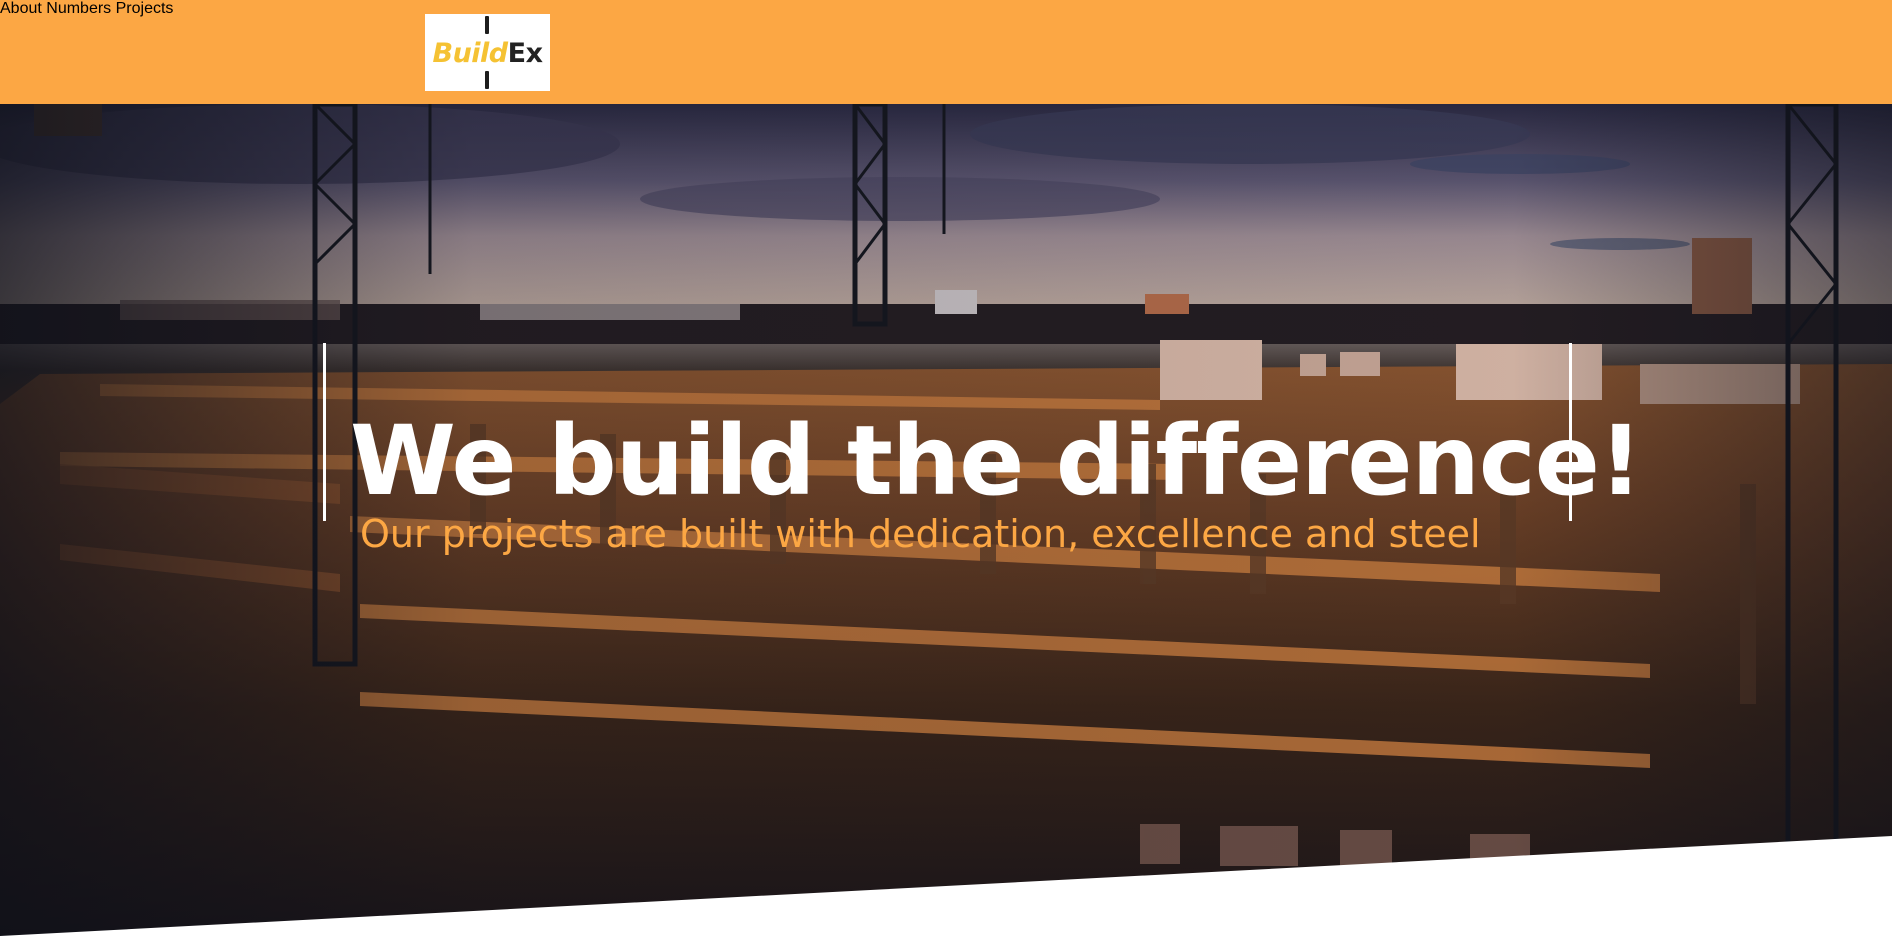 The height and width of the screenshot is (936, 1892). What do you see at coordinates (946, 52) in the screenshot?
I see `site-header: Build Ex About Numbers Projects` at bounding box center [946, 52].